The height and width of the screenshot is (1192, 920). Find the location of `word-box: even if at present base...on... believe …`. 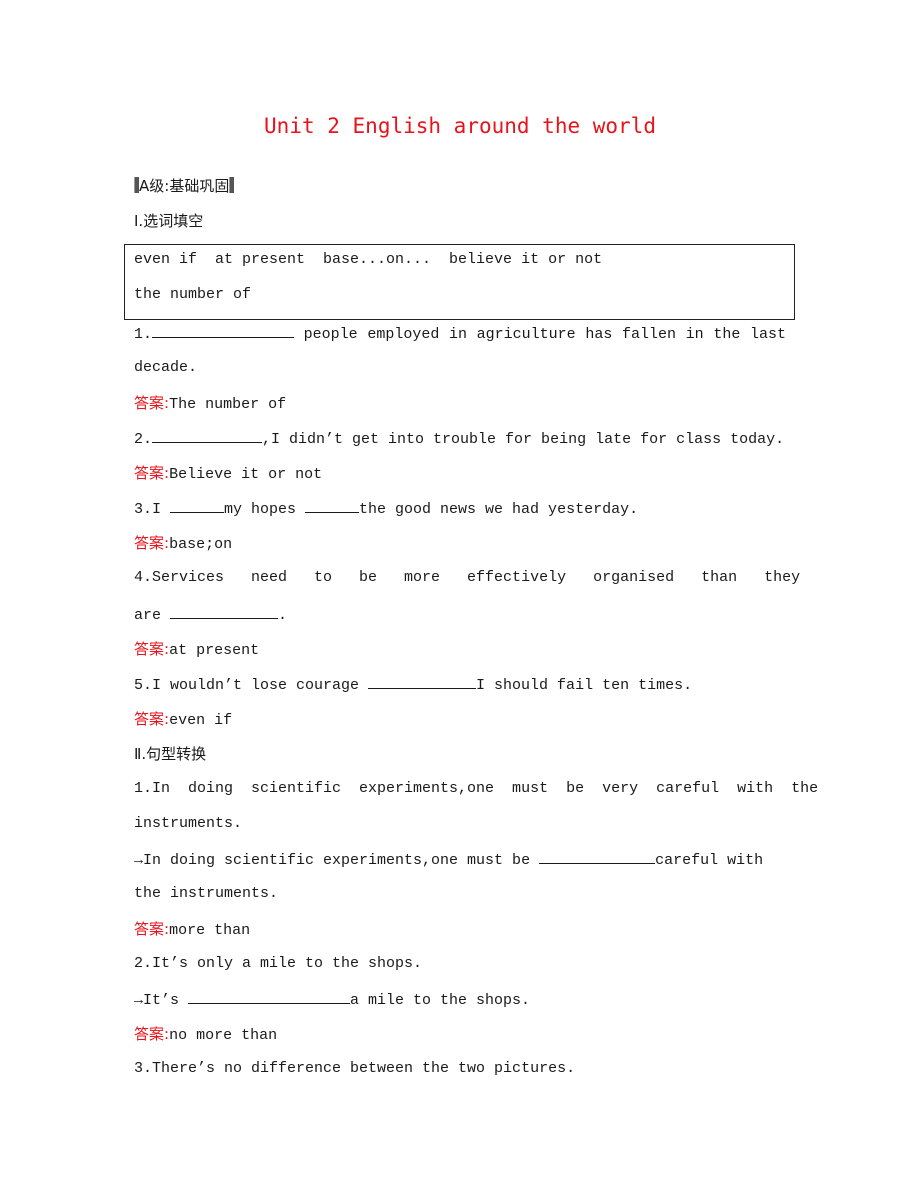

word-box: even if at present base...on... believe … is located at coordinates (459, 282).